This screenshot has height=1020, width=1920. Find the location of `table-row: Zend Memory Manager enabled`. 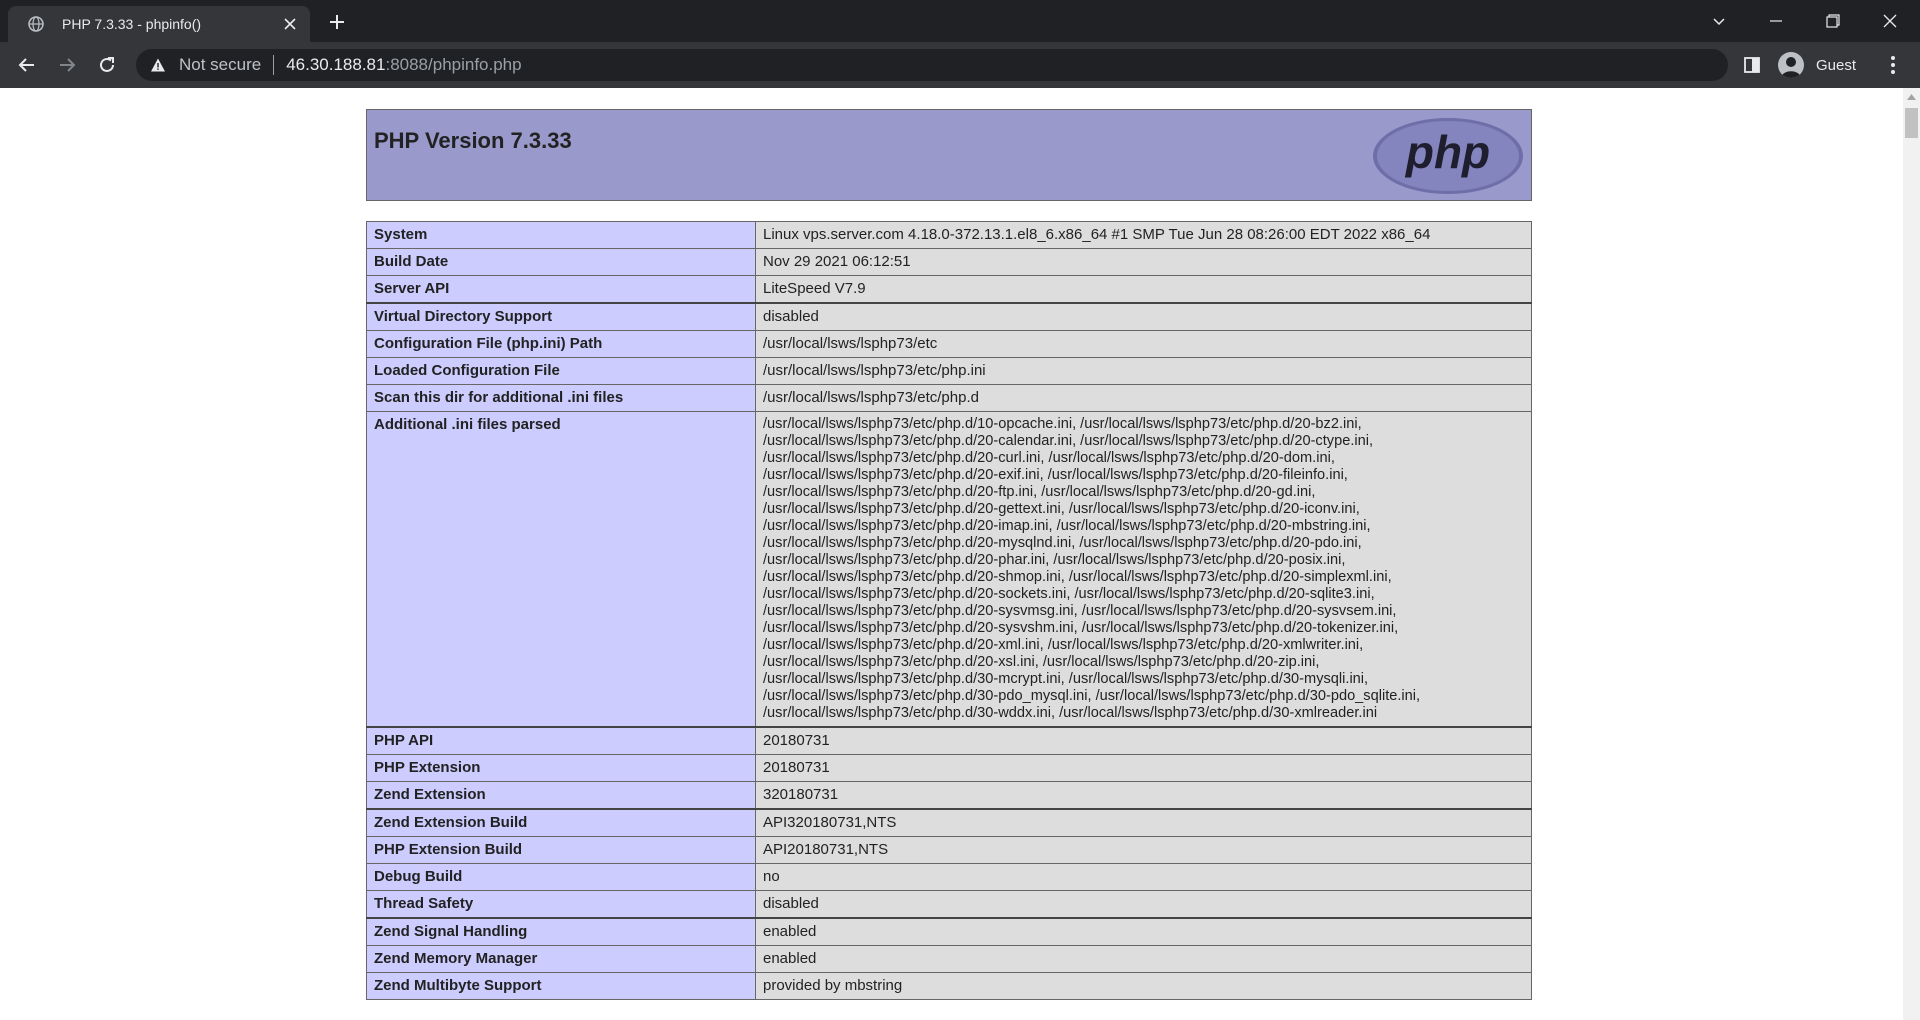

table-row: Zend Memory Manager enabled is located at coordinates (949, 959).